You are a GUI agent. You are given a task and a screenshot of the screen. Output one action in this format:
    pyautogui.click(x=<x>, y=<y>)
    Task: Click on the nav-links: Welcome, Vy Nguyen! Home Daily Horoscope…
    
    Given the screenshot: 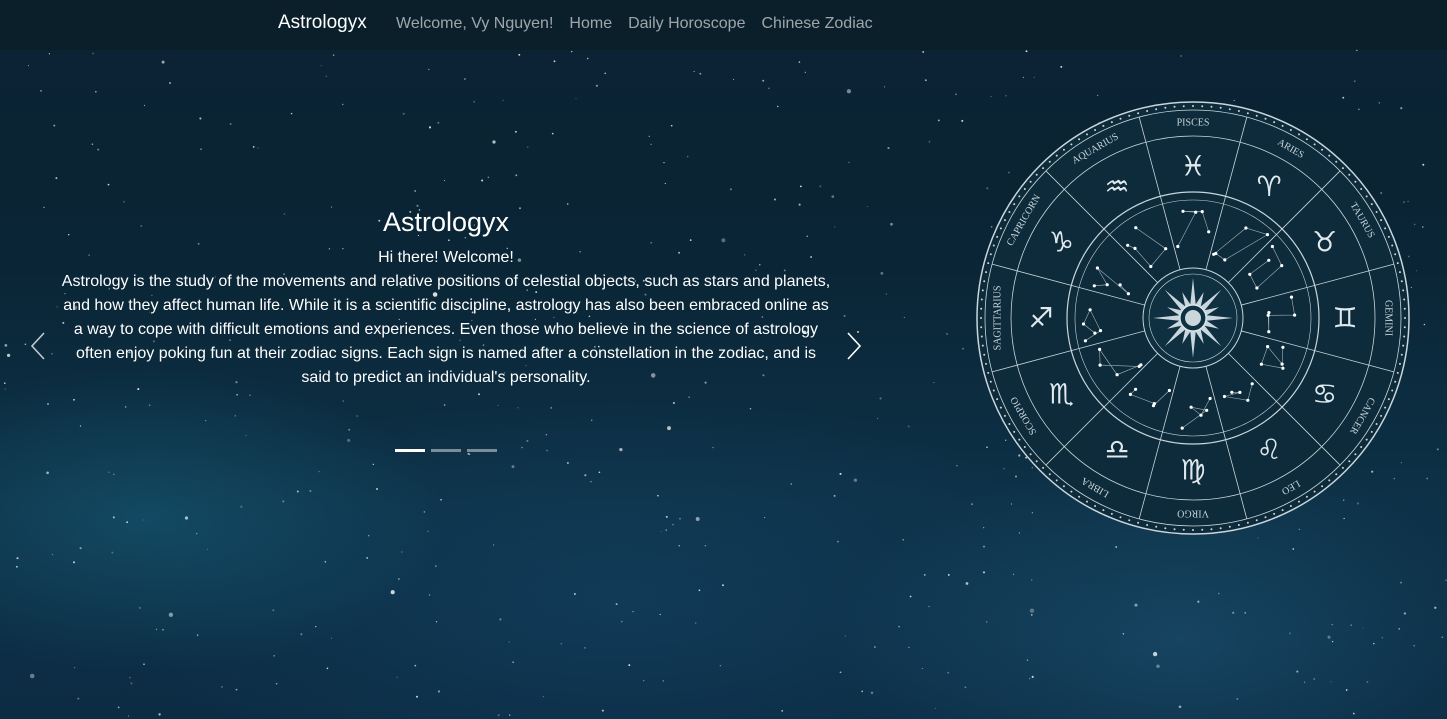 What is the action you would take?
    pyautogui.click(x=634, y=24)
    